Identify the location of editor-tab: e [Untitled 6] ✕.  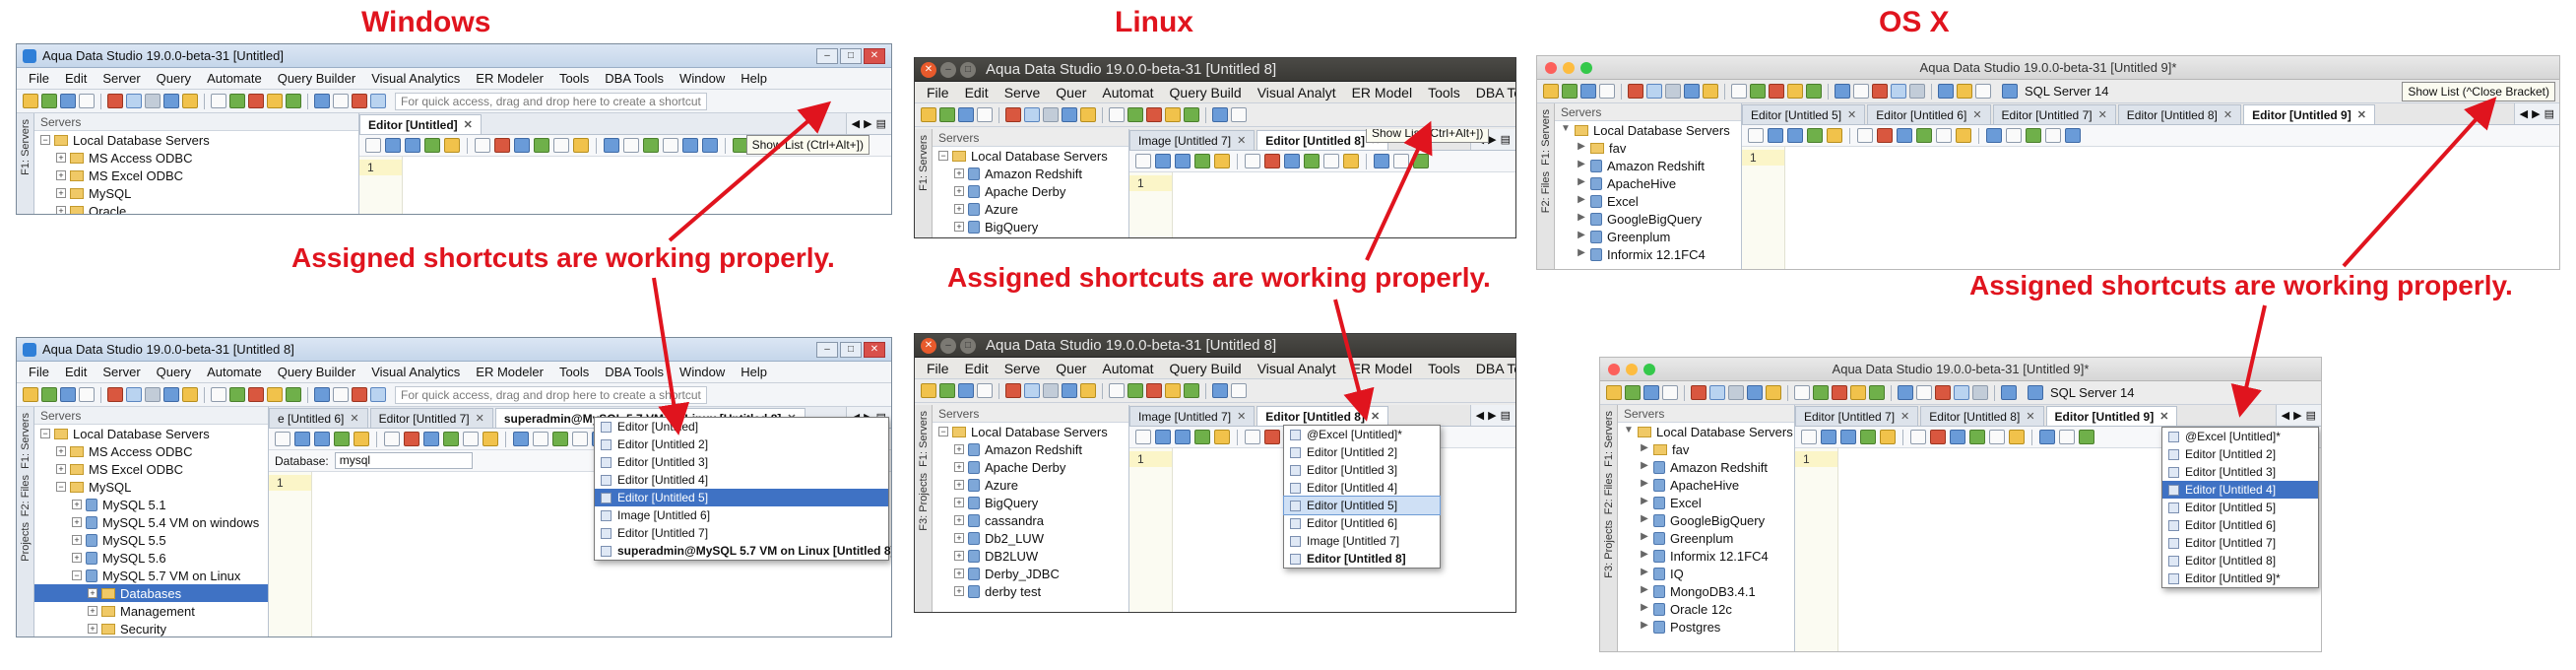
(318, 418).